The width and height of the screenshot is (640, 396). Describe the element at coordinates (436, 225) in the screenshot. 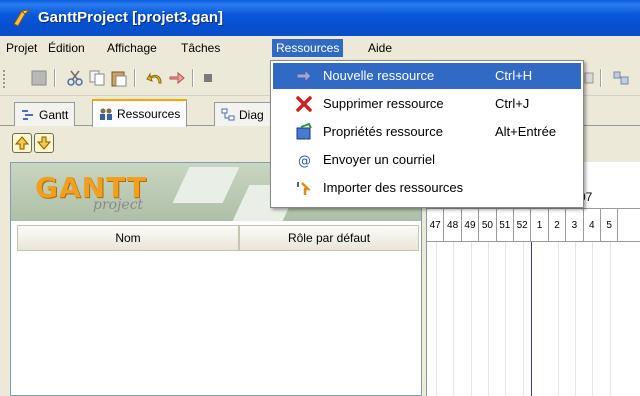

I see `week-number-cell: 47` at that location.